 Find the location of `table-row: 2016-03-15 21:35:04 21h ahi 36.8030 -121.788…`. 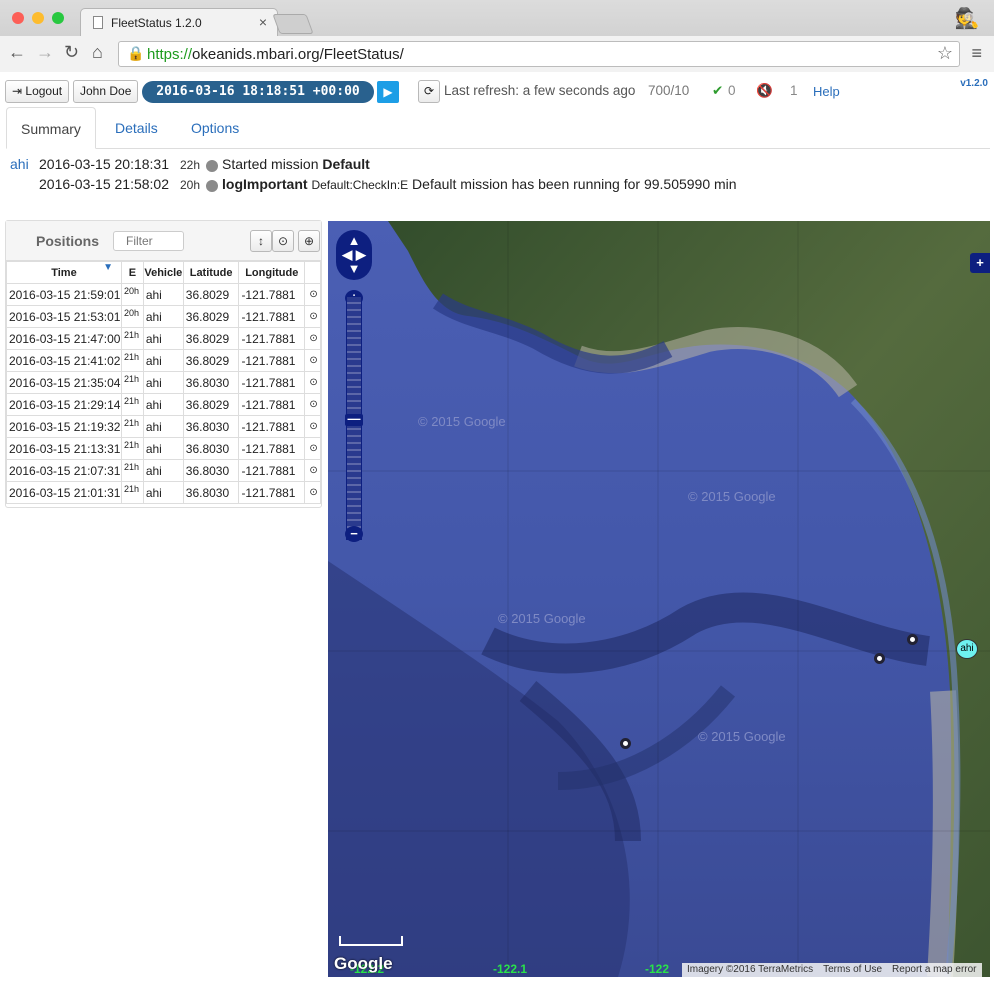

table-row: 2016-03-15 21:35:04 21h ahi 36.8030 -121.788… is located at coordinates (163, 382).